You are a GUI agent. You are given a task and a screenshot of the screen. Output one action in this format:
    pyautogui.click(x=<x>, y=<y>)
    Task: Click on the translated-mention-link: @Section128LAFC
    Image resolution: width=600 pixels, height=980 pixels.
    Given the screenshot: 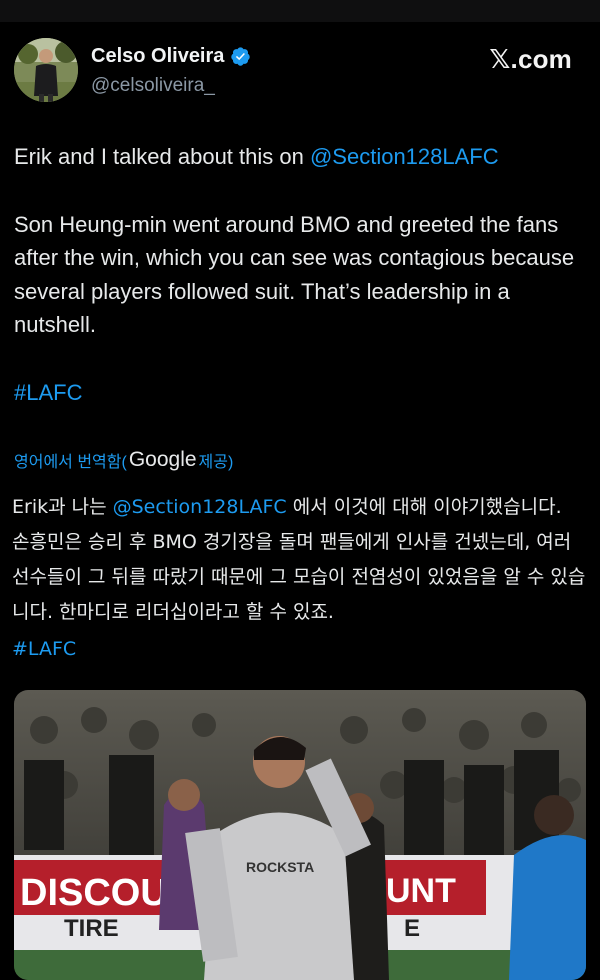 What is the action you would take?
    pyautogui.click(x=200, y=507)
    